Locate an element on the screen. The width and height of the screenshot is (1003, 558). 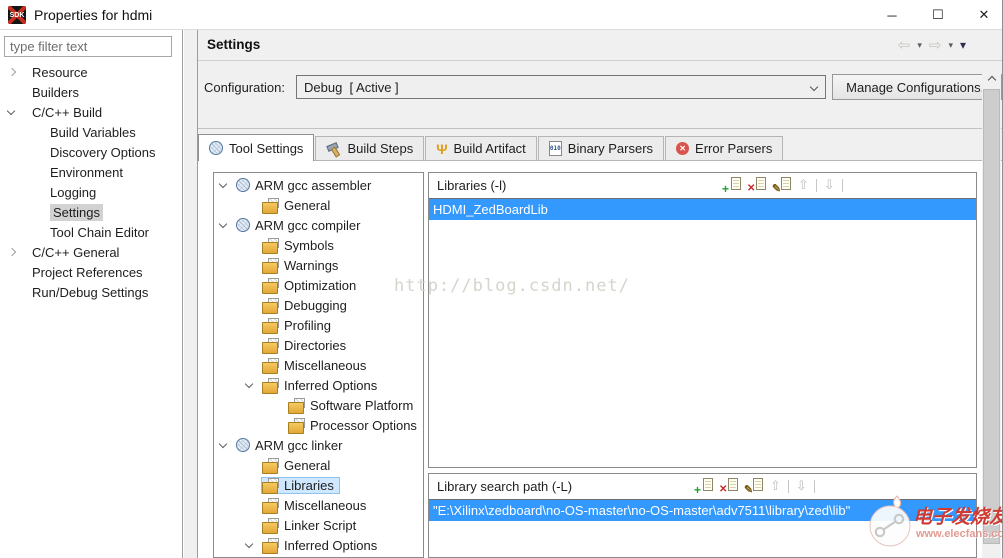
forward-arrow-icon: ⇨ is located at coordinates (935, 45).